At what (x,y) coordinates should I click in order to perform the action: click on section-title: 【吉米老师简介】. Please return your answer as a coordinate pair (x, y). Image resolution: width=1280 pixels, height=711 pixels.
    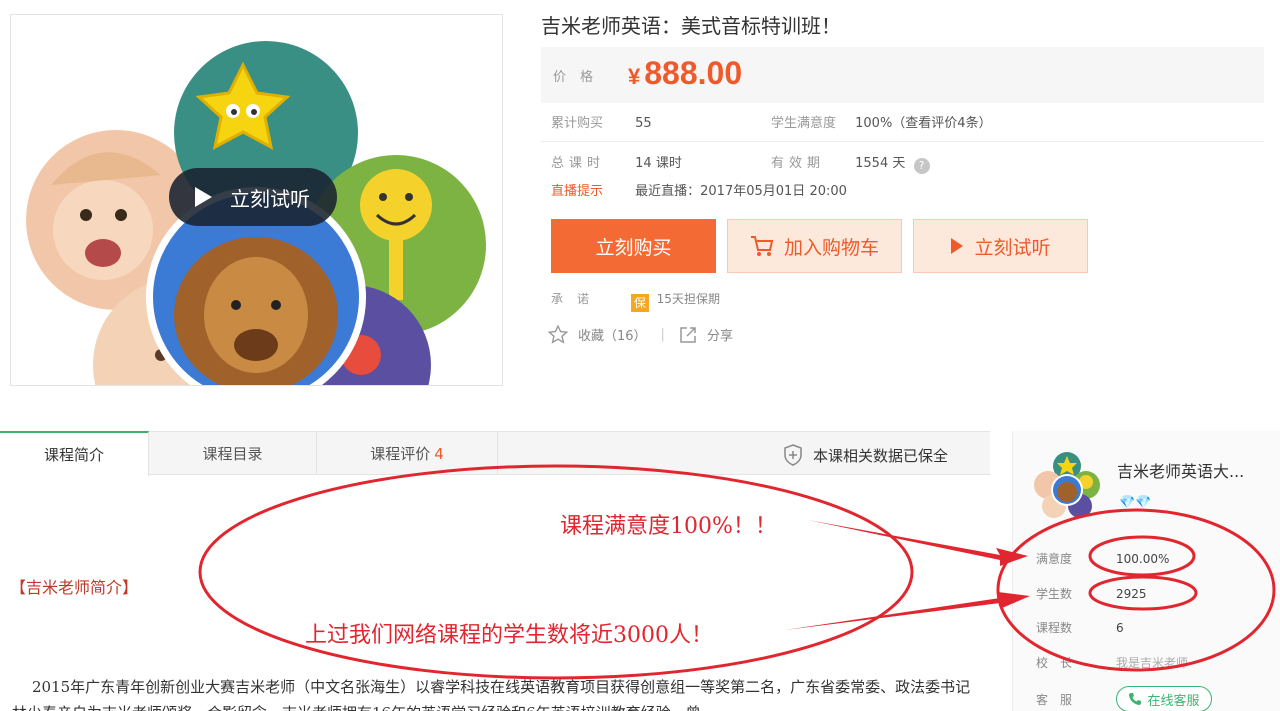
    Looking at the image, I should click on (74, 587).